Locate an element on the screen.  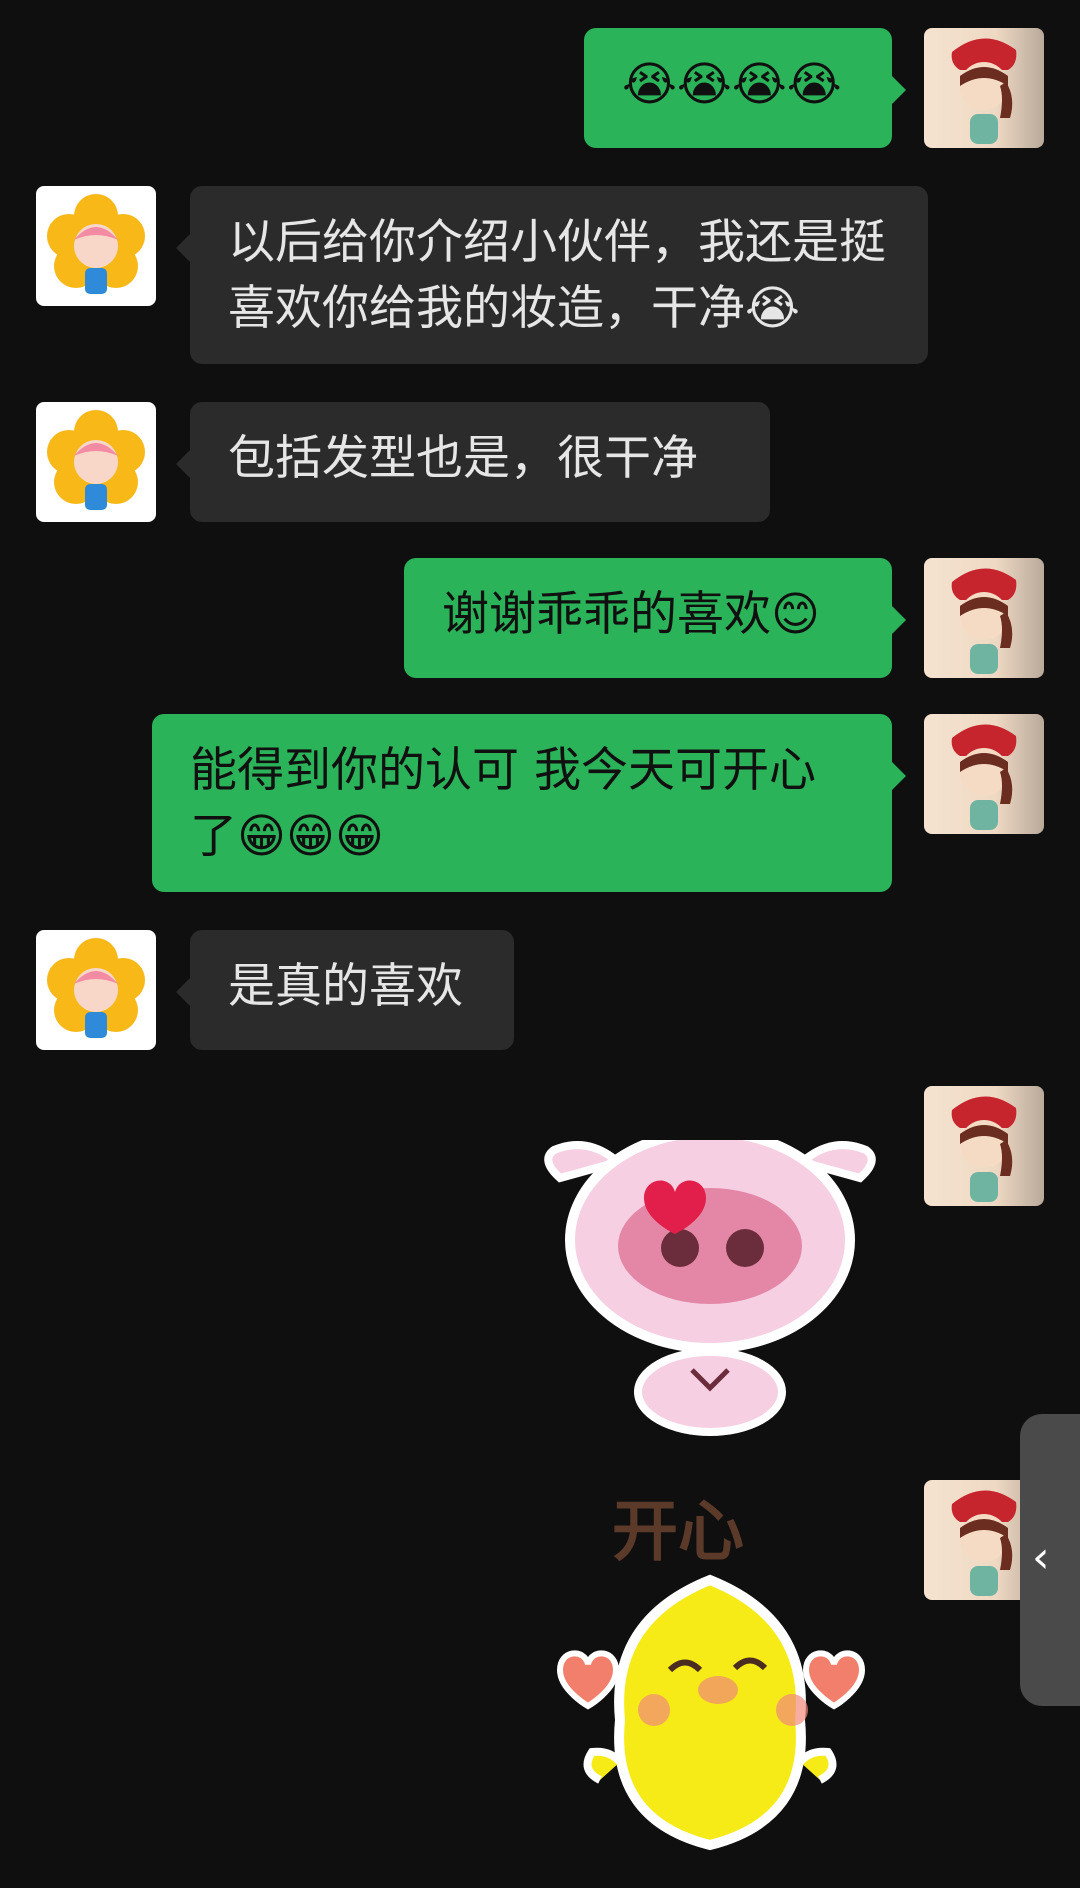
message-bubble-self: 😭😭😭😭 is located at coordinates (745, 88).